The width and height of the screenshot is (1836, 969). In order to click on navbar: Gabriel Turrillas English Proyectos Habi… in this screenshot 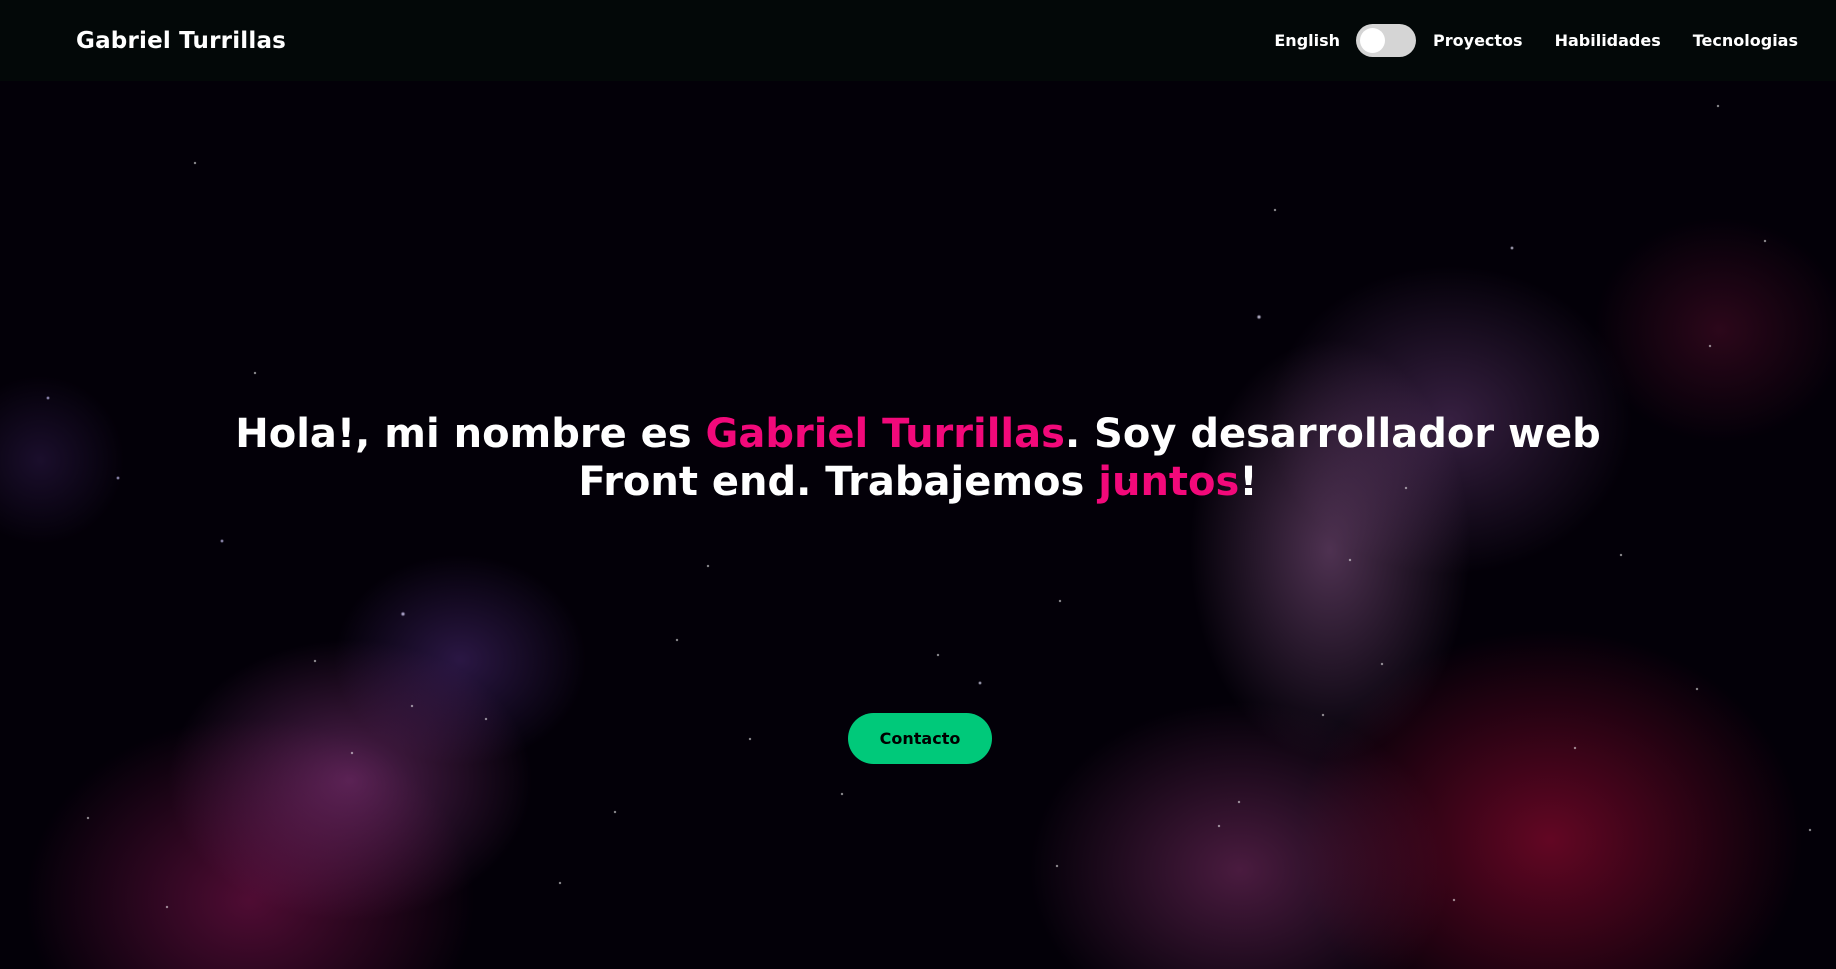, I will do `click(918, 40)`.